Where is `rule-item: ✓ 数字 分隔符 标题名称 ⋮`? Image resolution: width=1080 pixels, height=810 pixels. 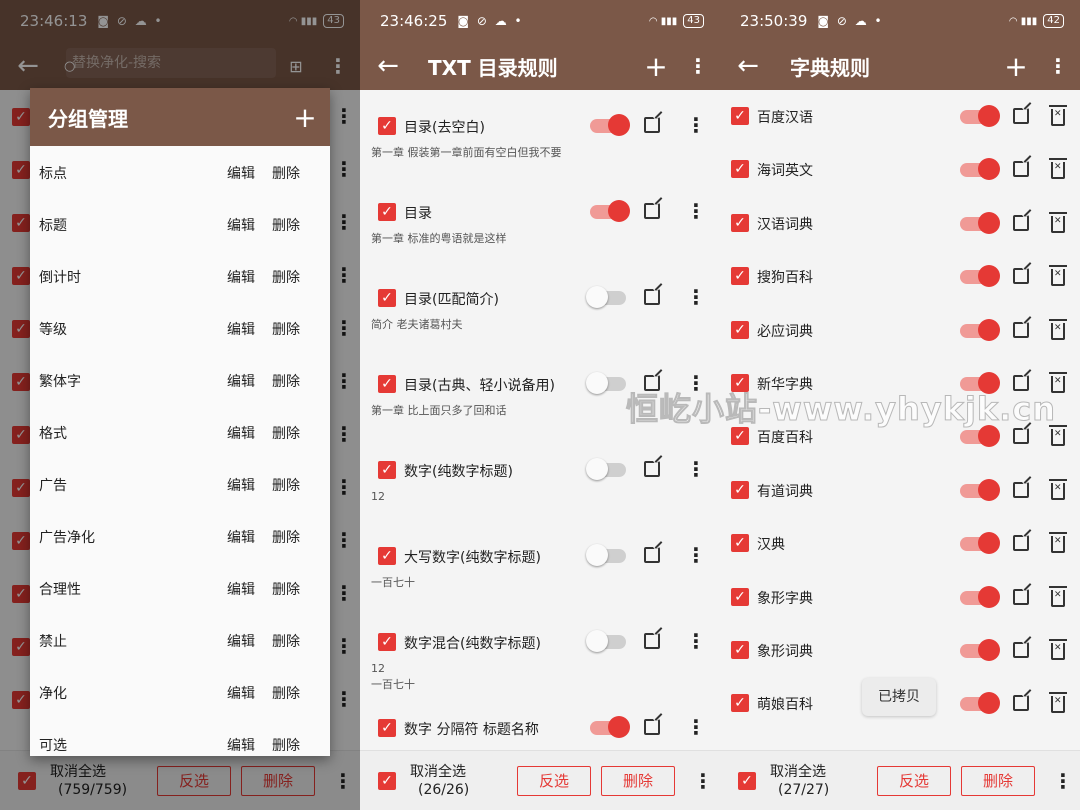 rule-item: ✓ 数字 分隔符 标题名称 ⋮ is located at coordinates (540, 721).